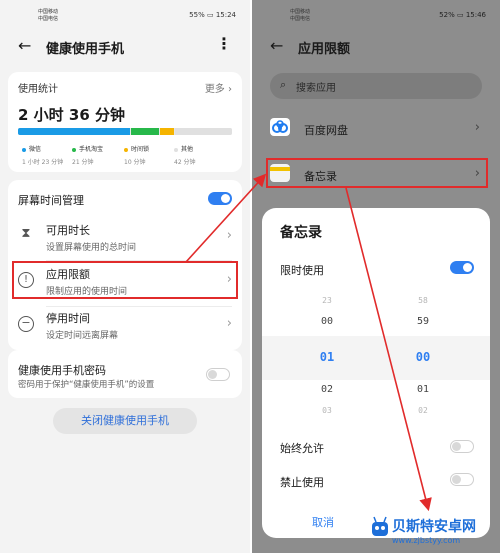  Describe the element at coordinates (226, 218) in the screenshot. I see `arrow-to-notes` at that location.